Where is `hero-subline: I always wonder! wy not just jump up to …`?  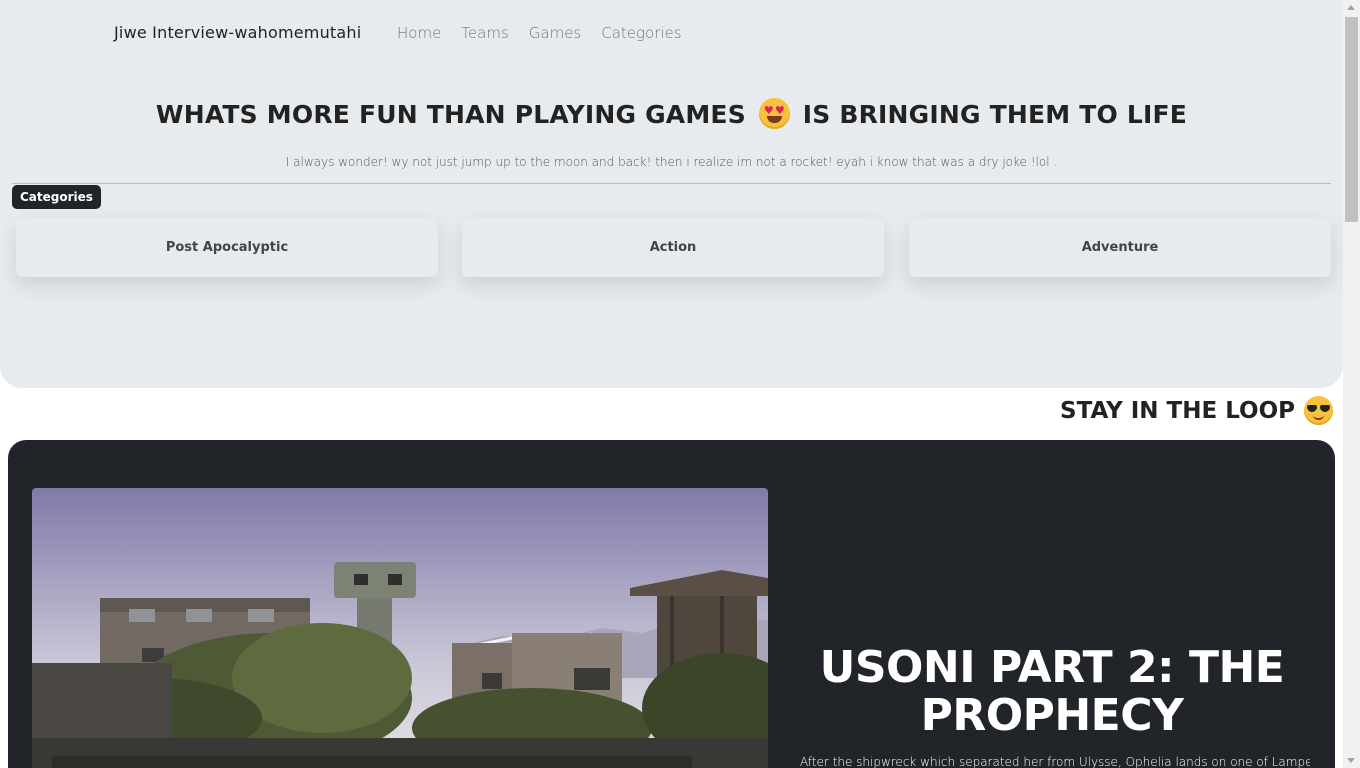 hero-subline: I always wonder! wy not just jump up to … is located at coordinates (671, 162).